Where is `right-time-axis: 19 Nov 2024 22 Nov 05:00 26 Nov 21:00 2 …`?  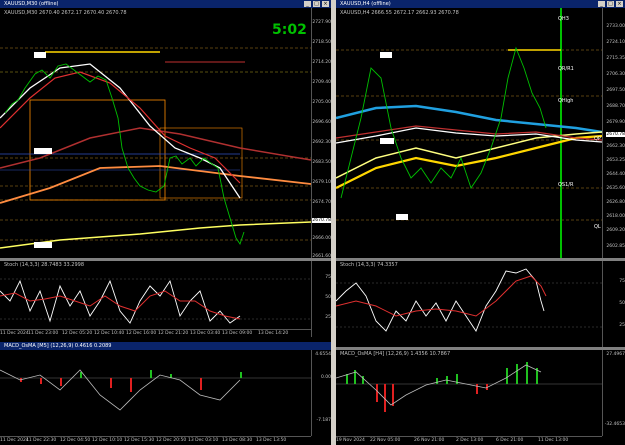 right-time-axis: 19 Nov 2024 22 Nov 05:00 26 Nov 21:00 2 … is located at coordinates (469, 440).